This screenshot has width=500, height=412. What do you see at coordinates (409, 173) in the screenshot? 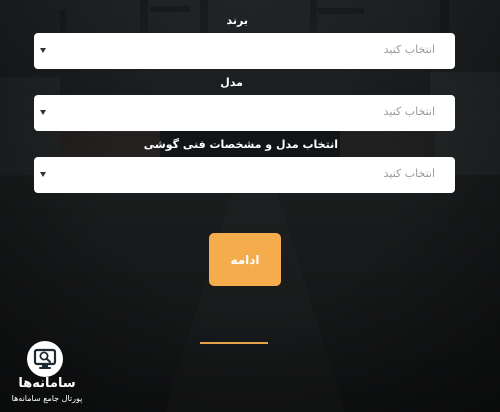
I see `spec-select-value: انتخاب کنید` at bounding box center [409, 173].